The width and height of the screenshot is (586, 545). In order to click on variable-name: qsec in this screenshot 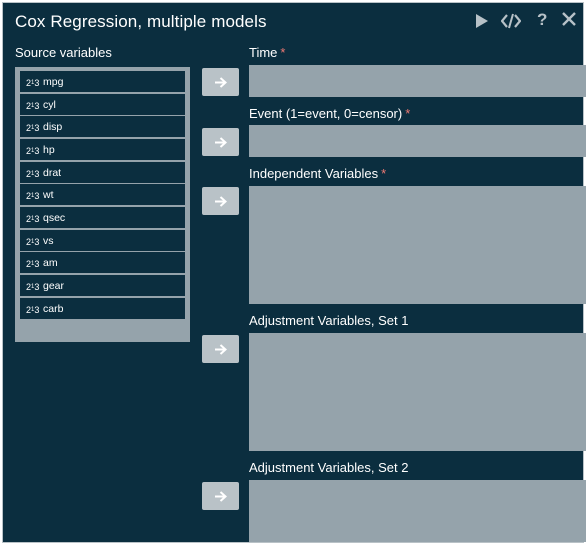, I will do `click(54, 217)`.